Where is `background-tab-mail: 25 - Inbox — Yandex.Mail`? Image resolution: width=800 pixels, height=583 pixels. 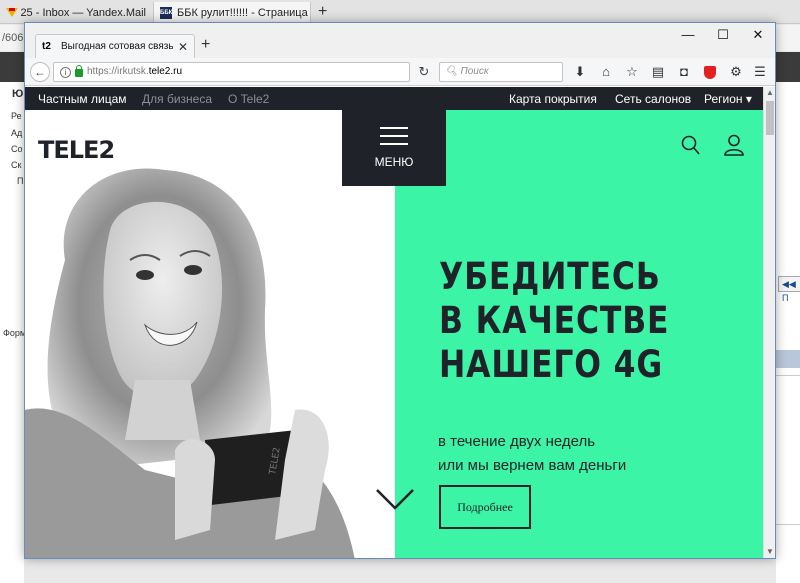 background-tab-mail: 25 - Inbox — Yandex.Mail is located at coordinates (76, 13).